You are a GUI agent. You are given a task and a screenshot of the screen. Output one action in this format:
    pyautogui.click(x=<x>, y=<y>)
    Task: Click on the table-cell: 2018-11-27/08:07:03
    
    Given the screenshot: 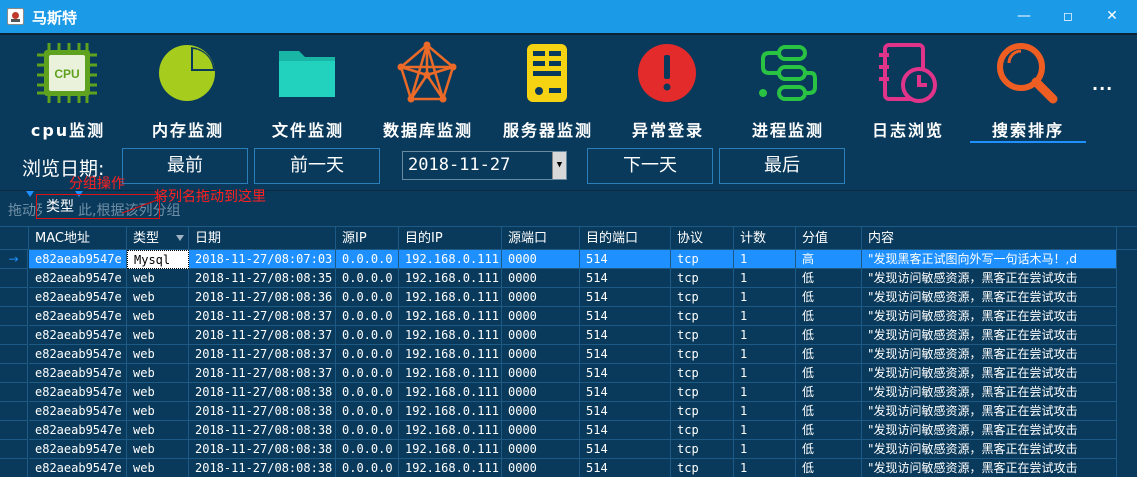 What is the action you would take?
    pyautogui.click(x=262, y=259)
    